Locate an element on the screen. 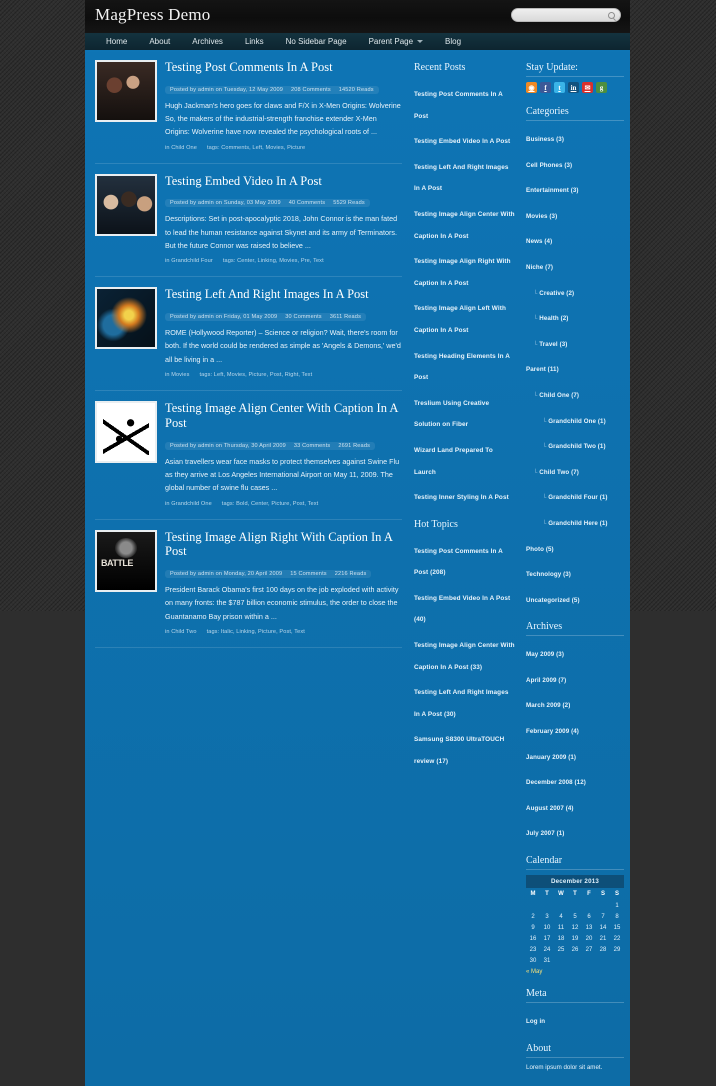 The width and height of the screenshot is (716, 1086). post-category: in Movies is located at coordinates (177, 375).